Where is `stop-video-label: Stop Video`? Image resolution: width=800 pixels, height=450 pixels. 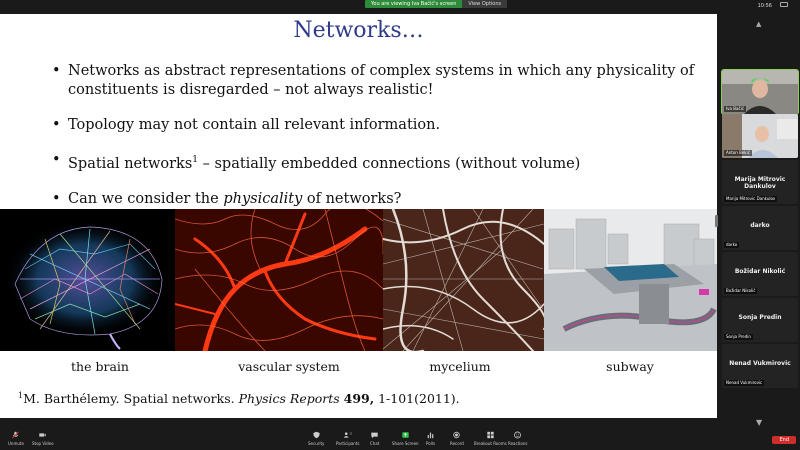
stop-video-label: Stop Video is located at coordinates (43, 443).